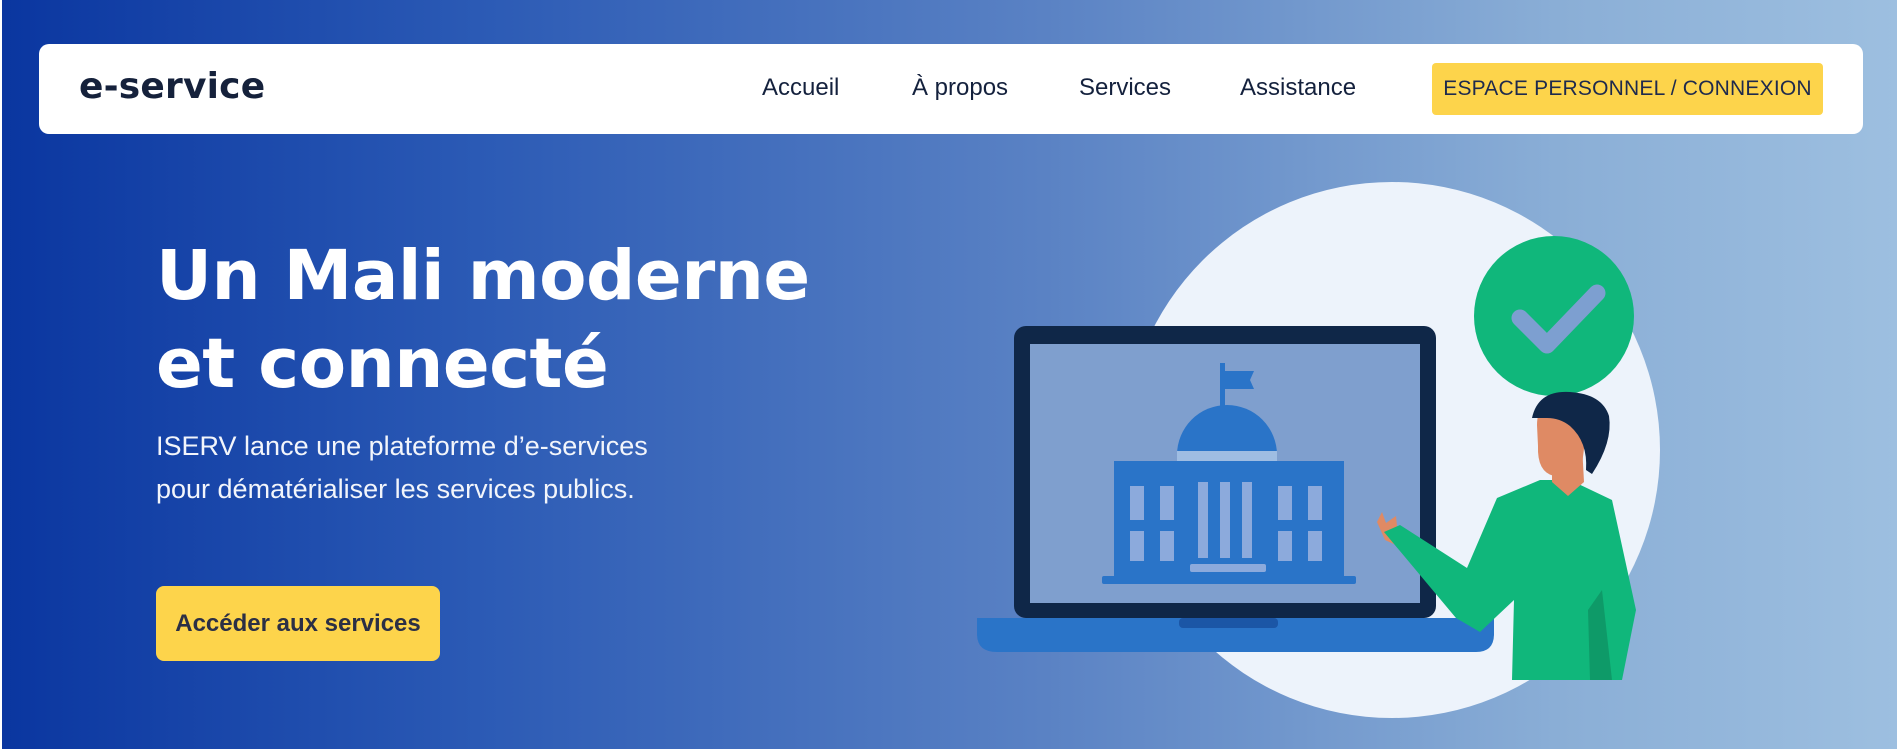 This screenshot has height=749, width=1897. I want to click on hero-title: Un Mali moderne et connecté, so click(516, 320).